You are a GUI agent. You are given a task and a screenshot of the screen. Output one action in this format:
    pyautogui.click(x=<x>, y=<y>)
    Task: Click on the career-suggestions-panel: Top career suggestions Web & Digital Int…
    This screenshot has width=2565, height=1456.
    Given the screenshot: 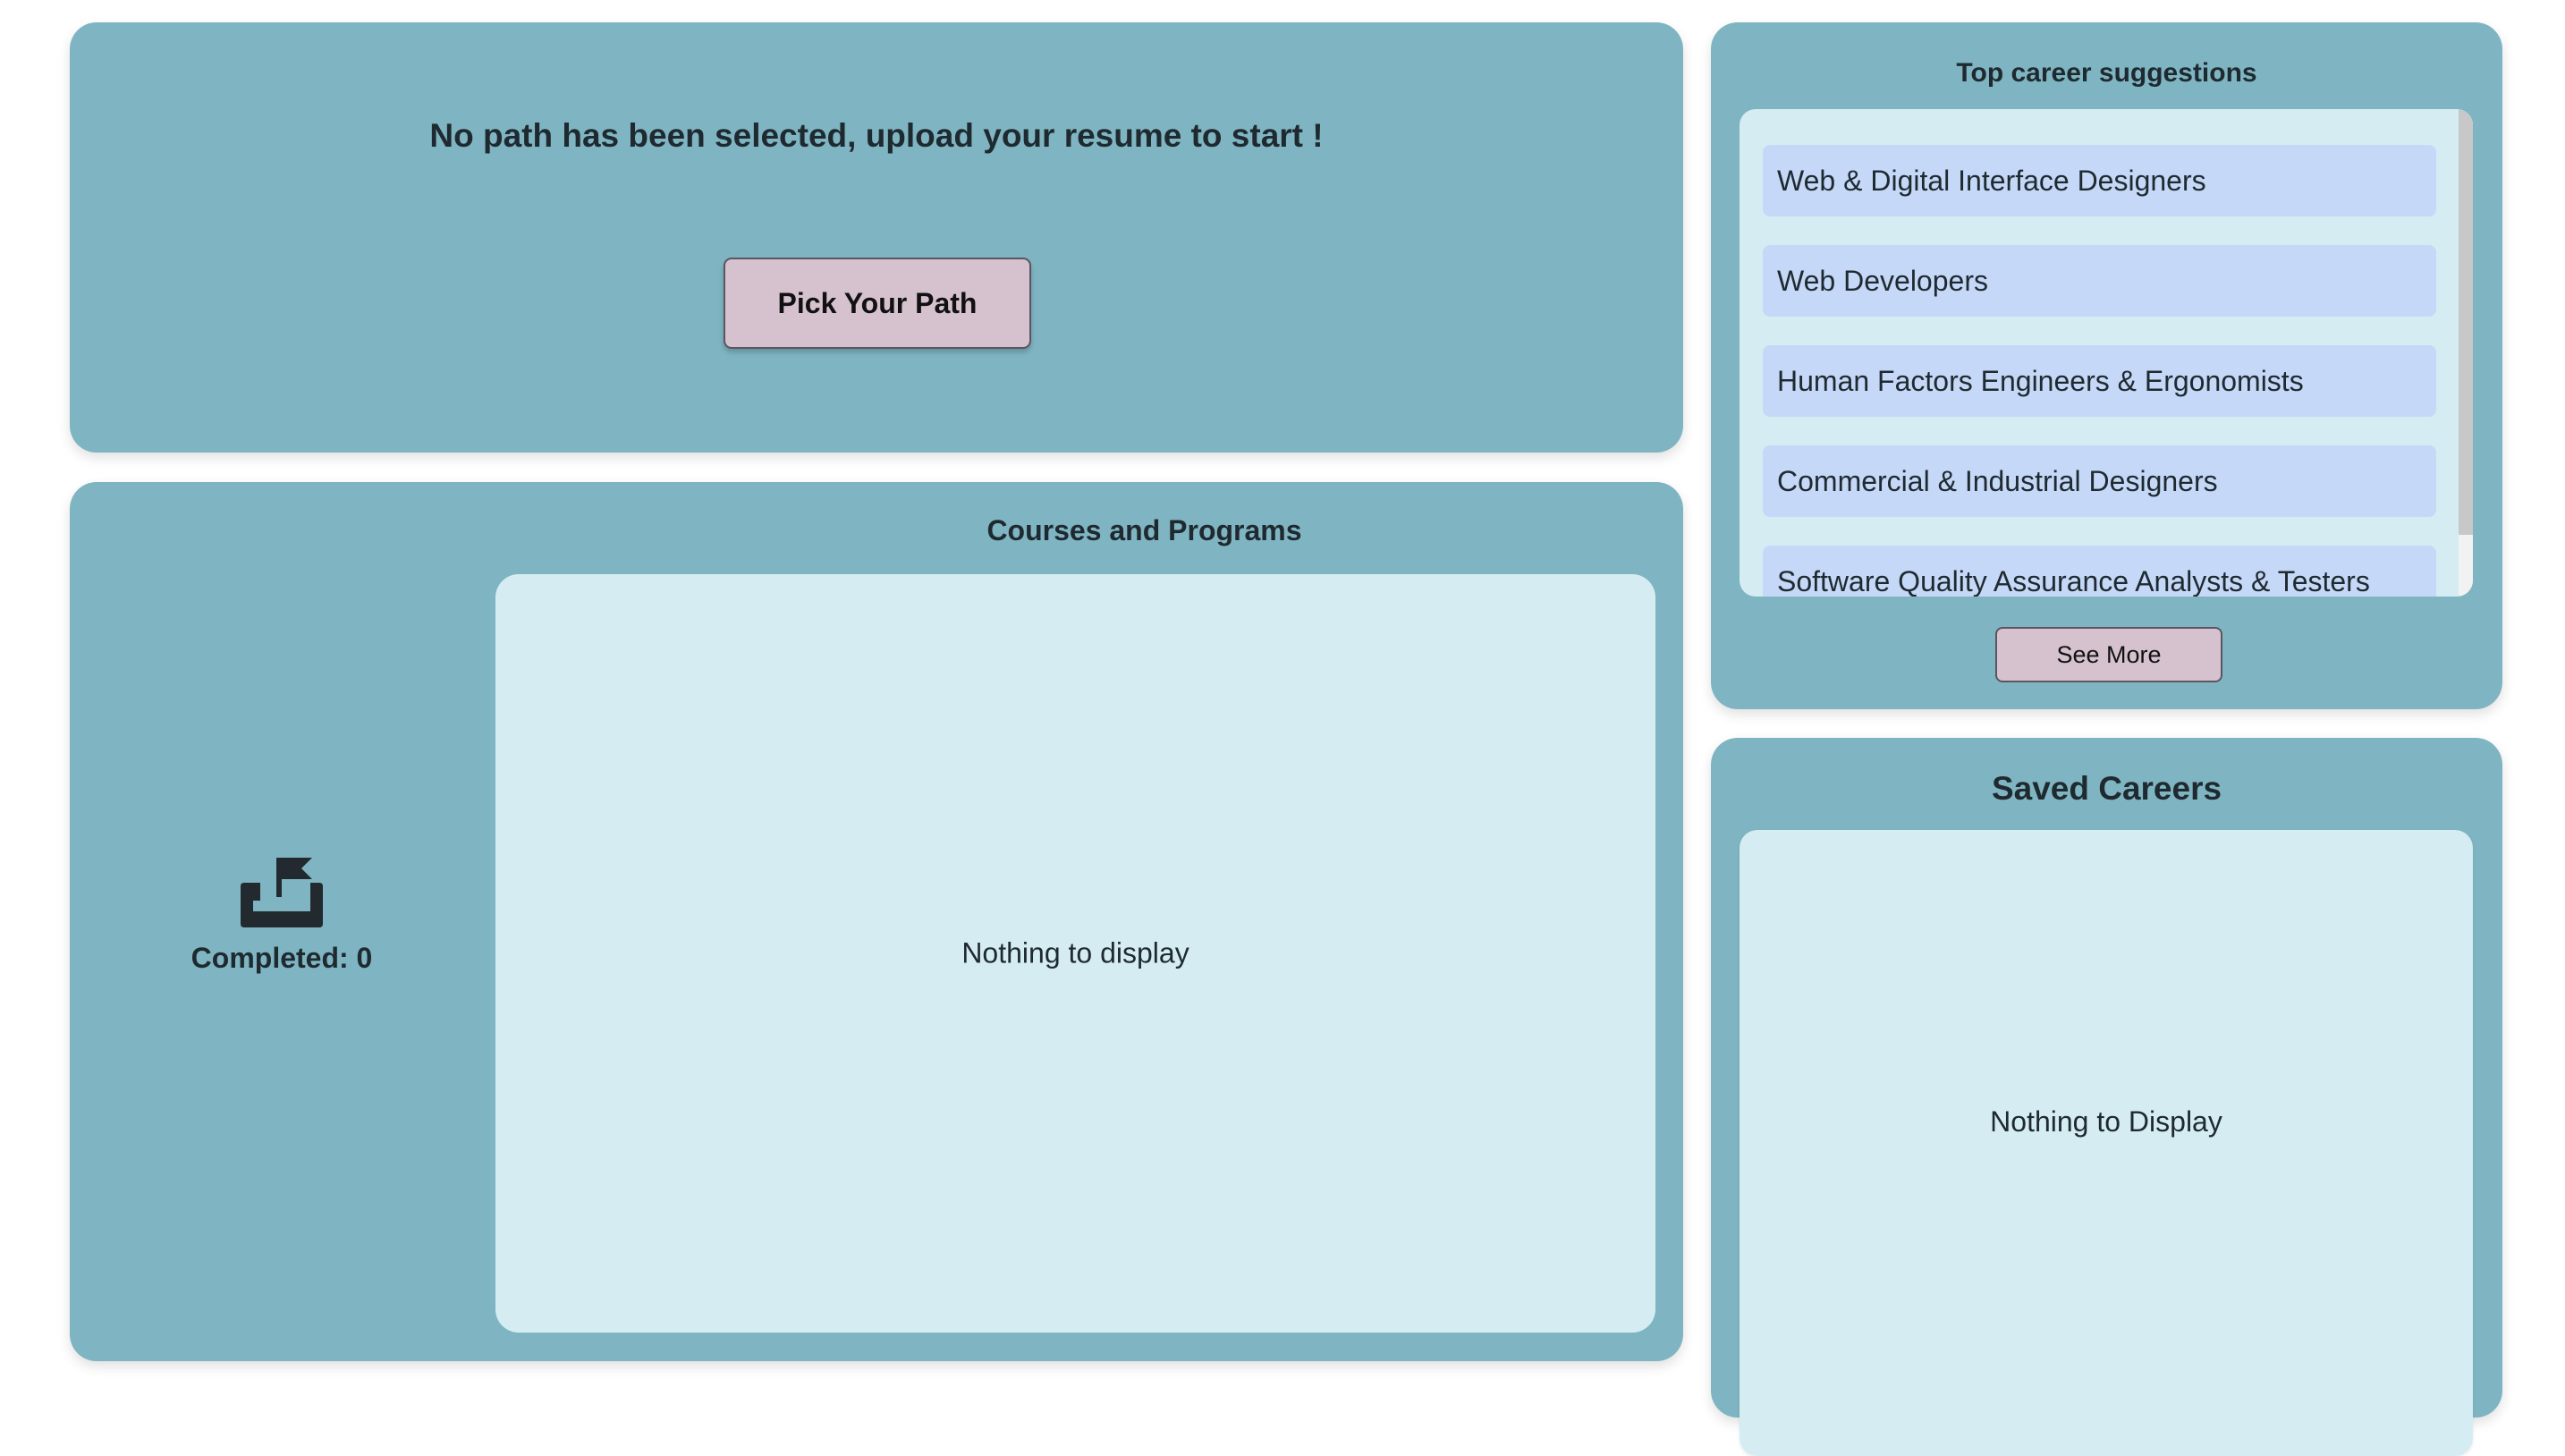 What is the action you would take?
    pyautogui.click(x=2106, y=365)
    